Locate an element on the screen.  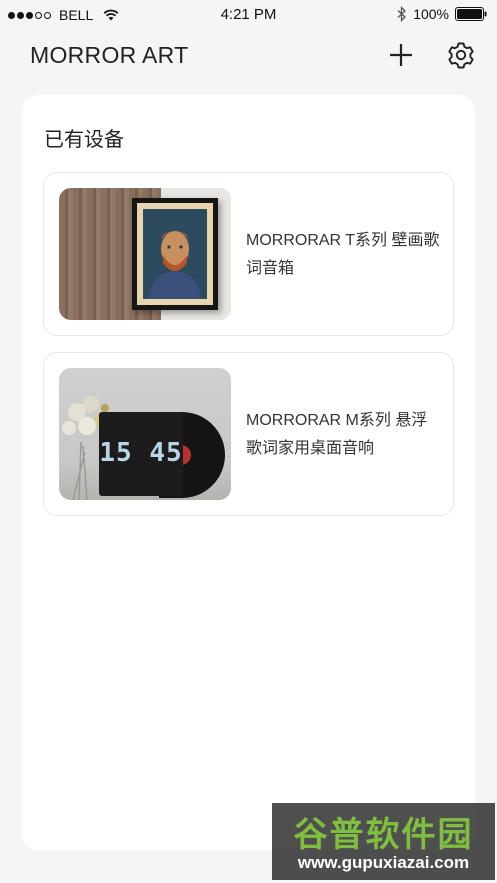
section-title: 已有设备 is located at coordinates (84, 140).